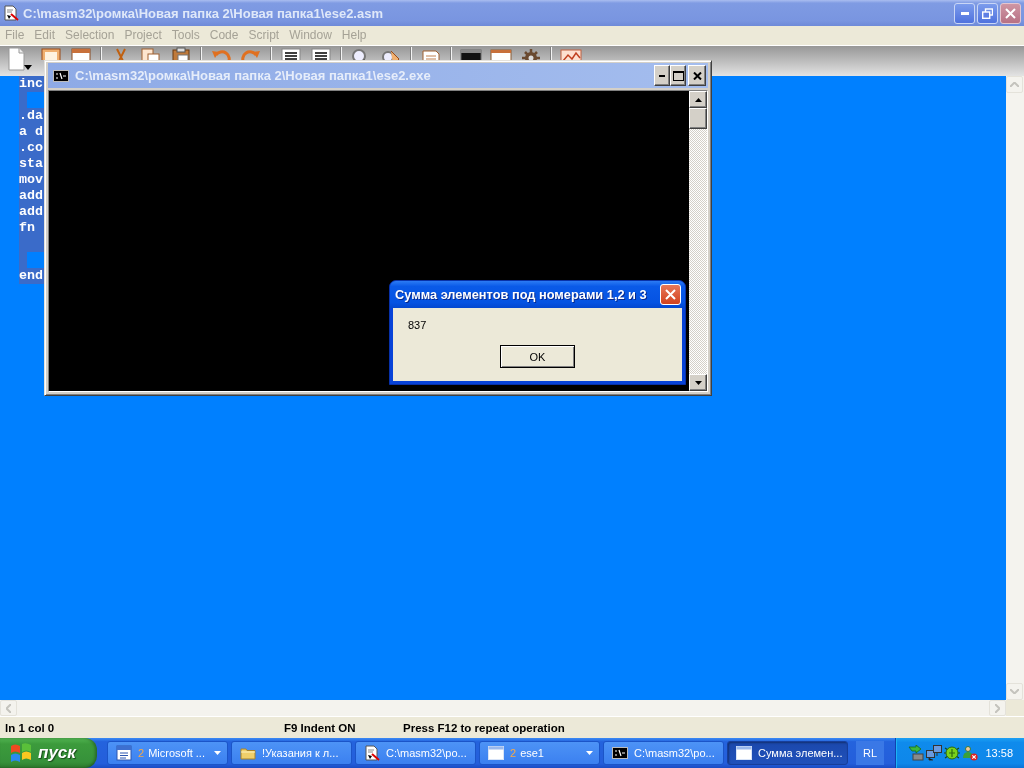 This screenshot has width=1024, height=768. Describe the element at coordinates (151, 53) in the screenshot. I see `copy-icon` at that location.